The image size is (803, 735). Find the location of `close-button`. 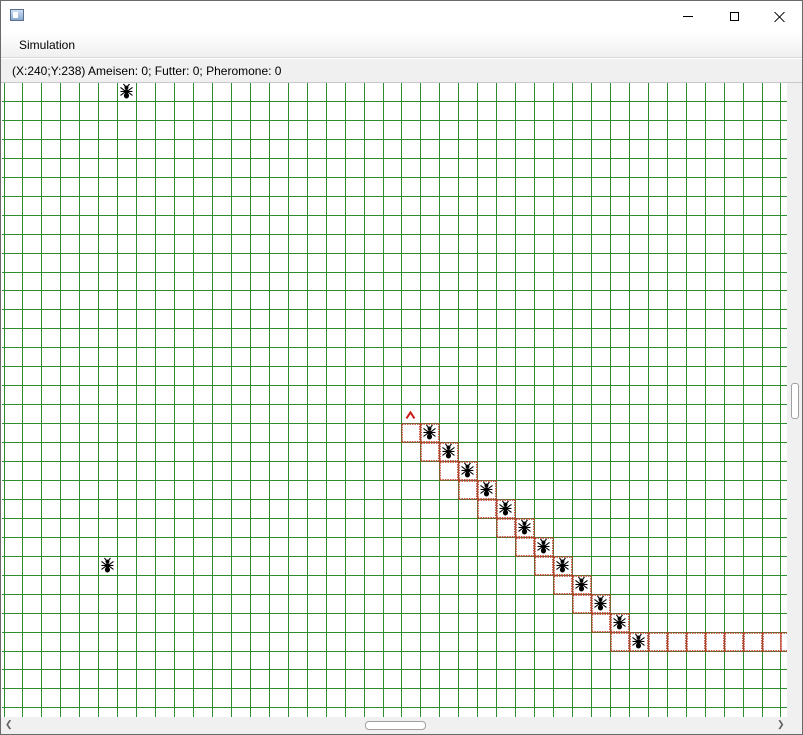

close-button is located at coordinates (779, 16).